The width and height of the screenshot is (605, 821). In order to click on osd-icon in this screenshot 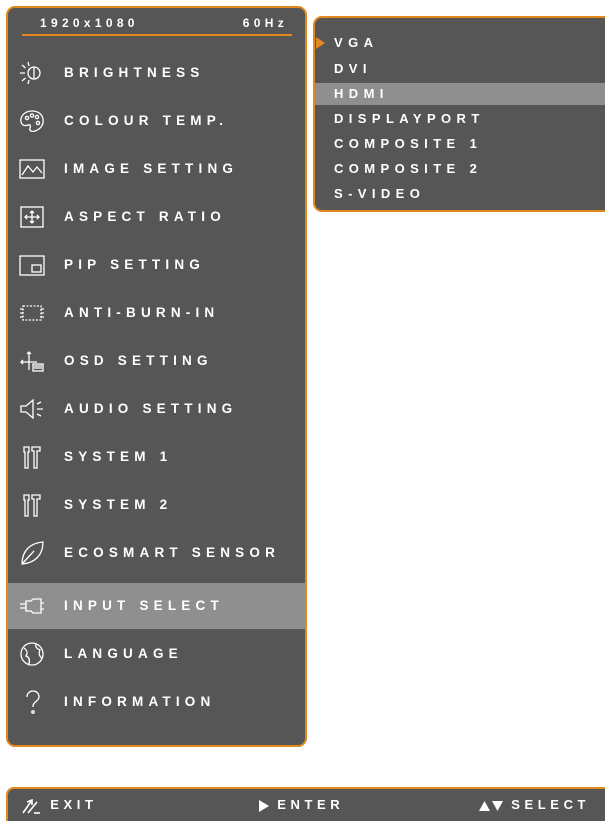, I will do `click(32, 361)`.